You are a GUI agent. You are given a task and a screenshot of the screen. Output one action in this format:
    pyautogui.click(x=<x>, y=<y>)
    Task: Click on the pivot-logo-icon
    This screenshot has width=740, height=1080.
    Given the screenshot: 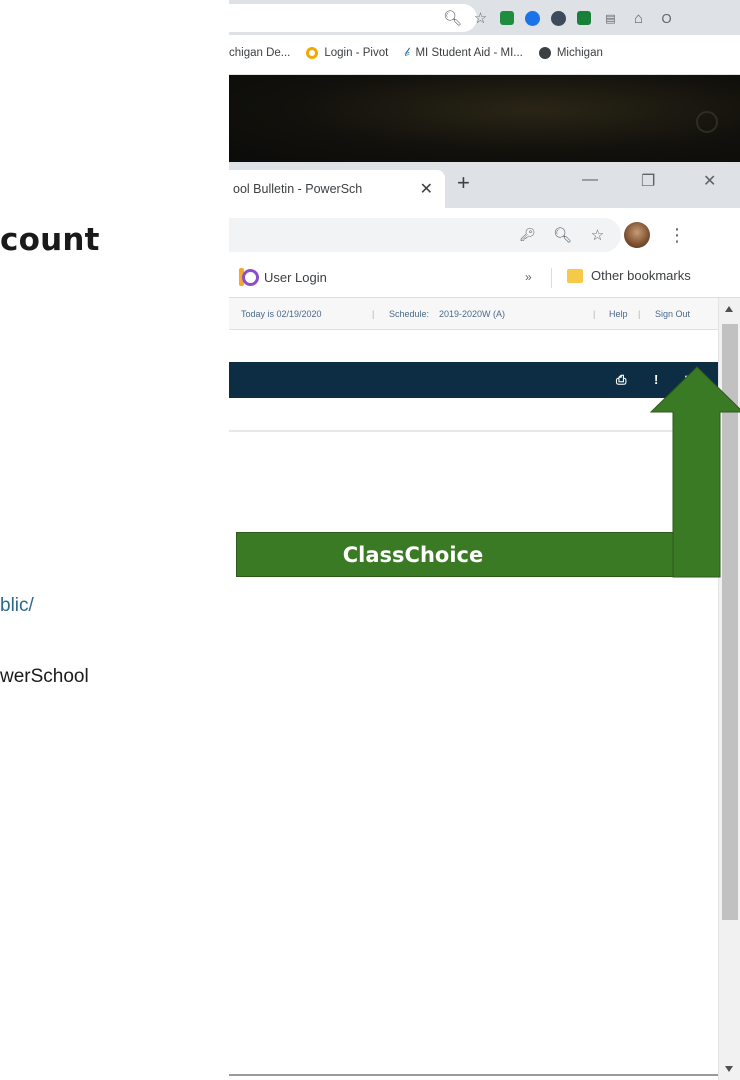 What is the action you would take?
    pyautogui.click(x=249, y=277)
    